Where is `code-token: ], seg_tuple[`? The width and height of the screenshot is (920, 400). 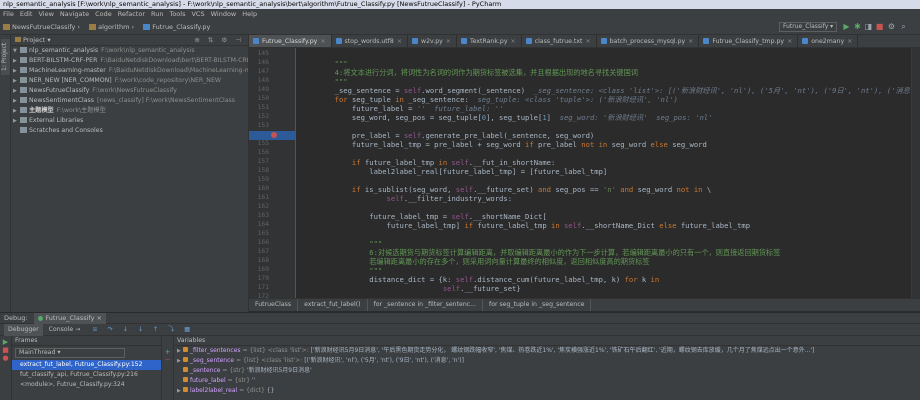 code-token: ], seg_tuple[ is located at coordinates (514, 117).